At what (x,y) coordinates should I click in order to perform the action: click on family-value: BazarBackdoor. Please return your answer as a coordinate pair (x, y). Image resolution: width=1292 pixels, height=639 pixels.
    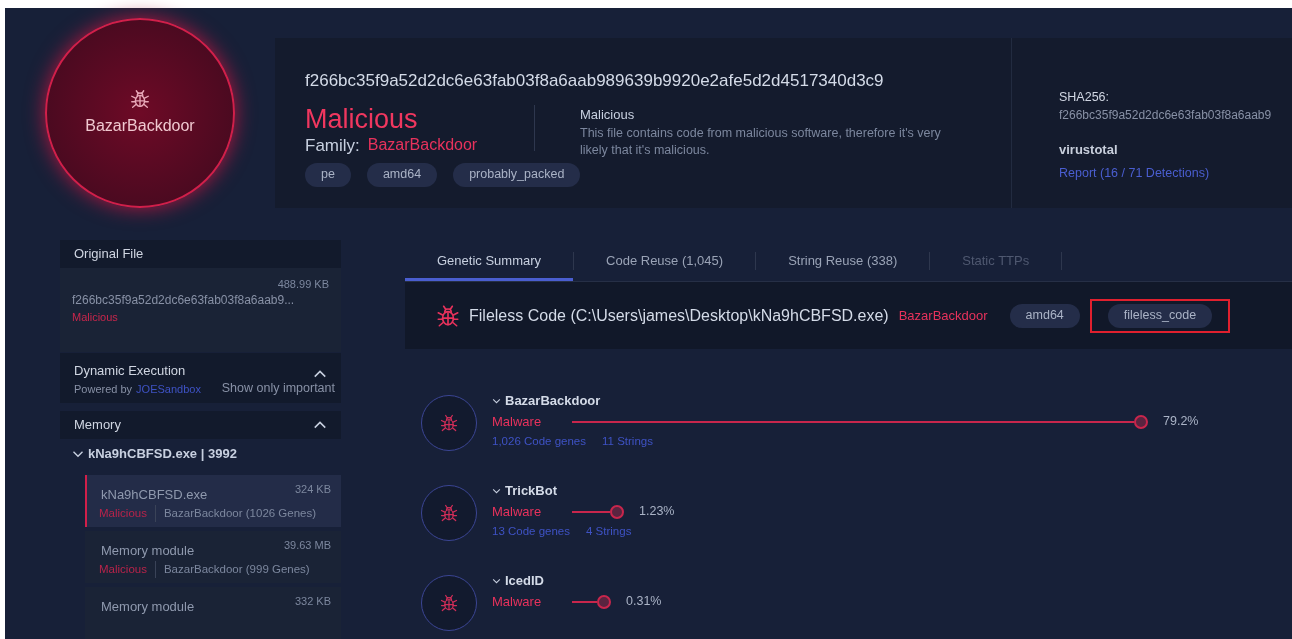
    Looking at the image, I should click on (422, 145).